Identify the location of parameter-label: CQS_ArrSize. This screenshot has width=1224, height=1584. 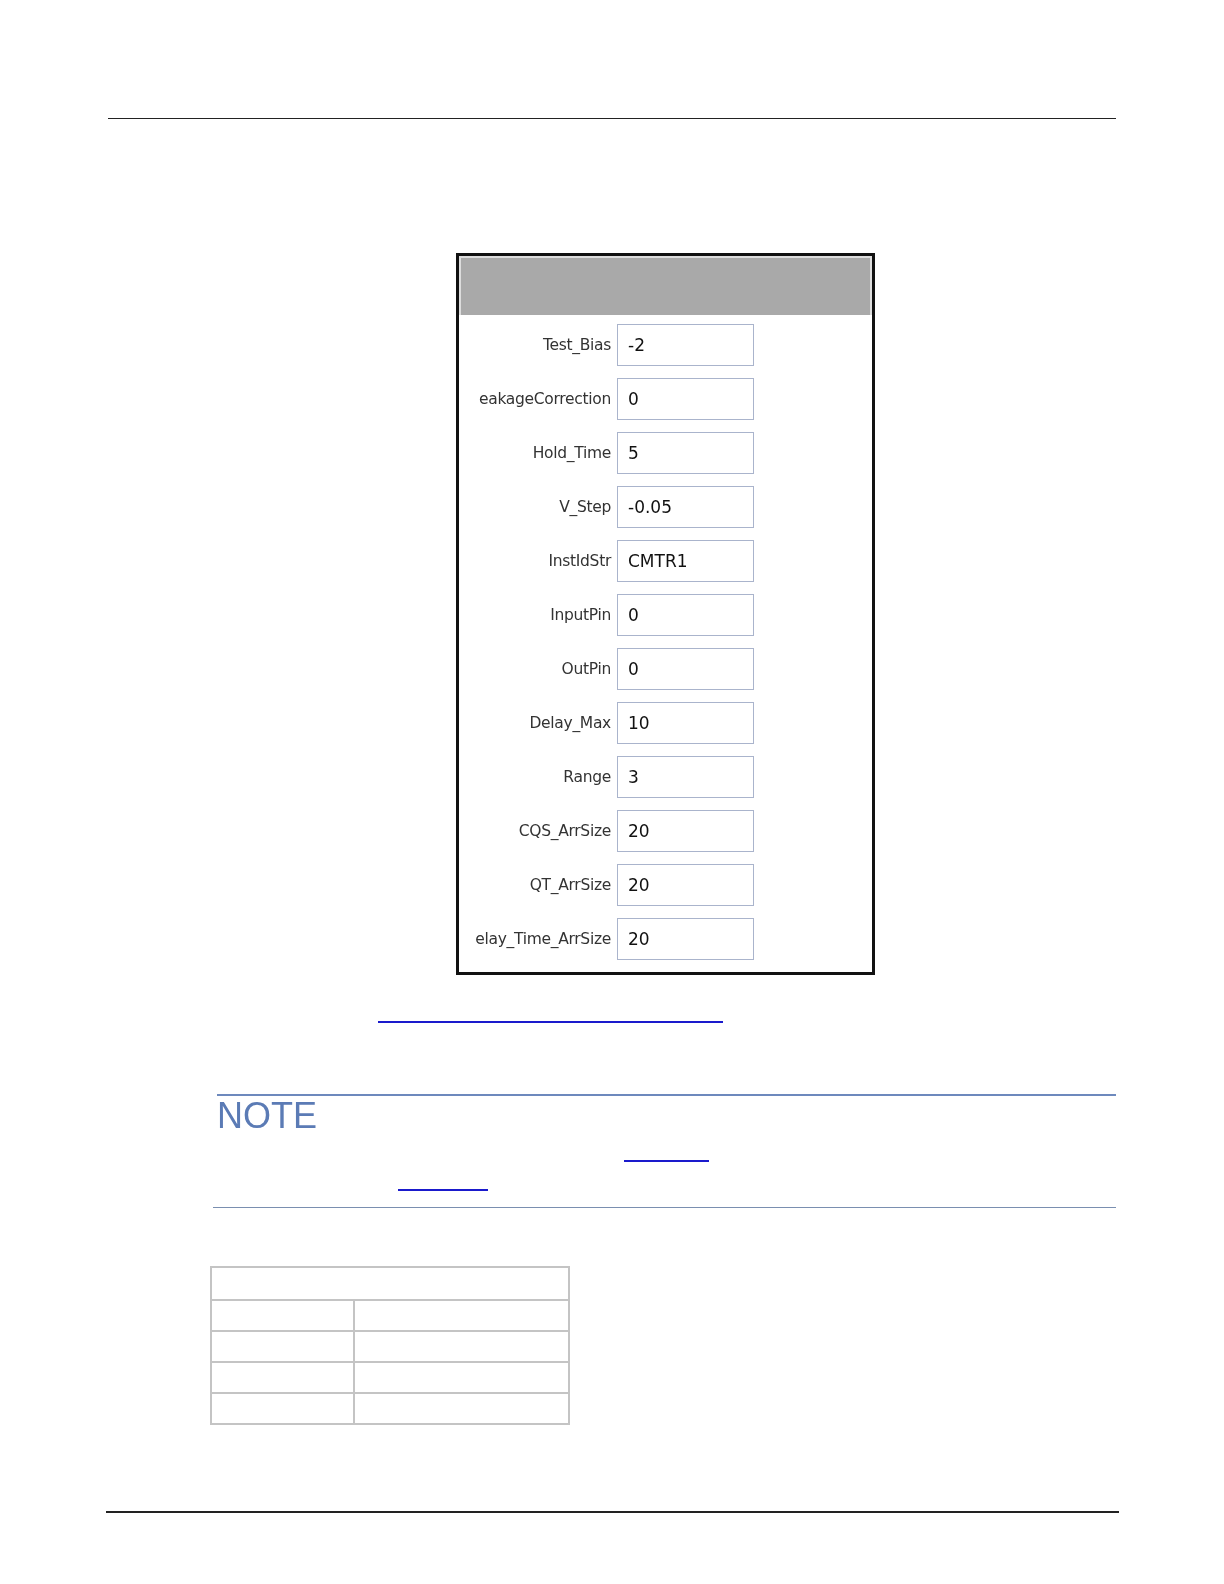
(564, 831).